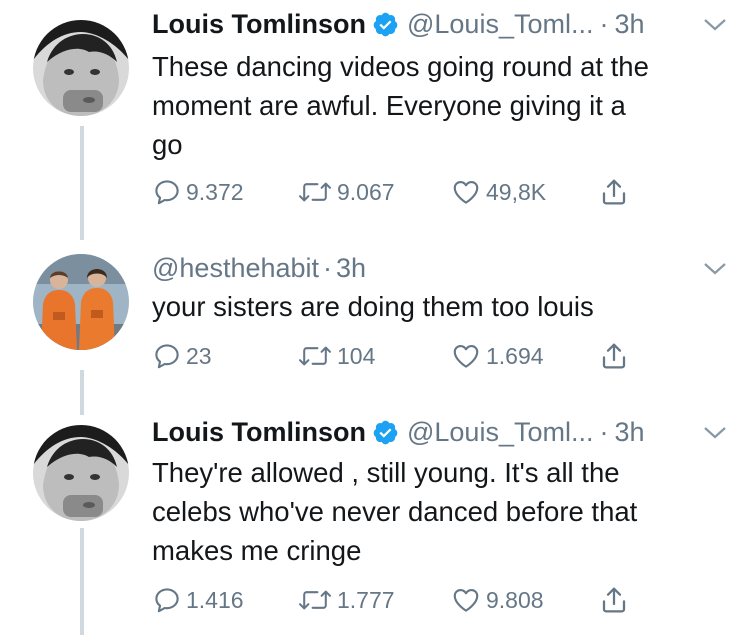  I want to click on retweet-button: 1.777, so click(346, 600).